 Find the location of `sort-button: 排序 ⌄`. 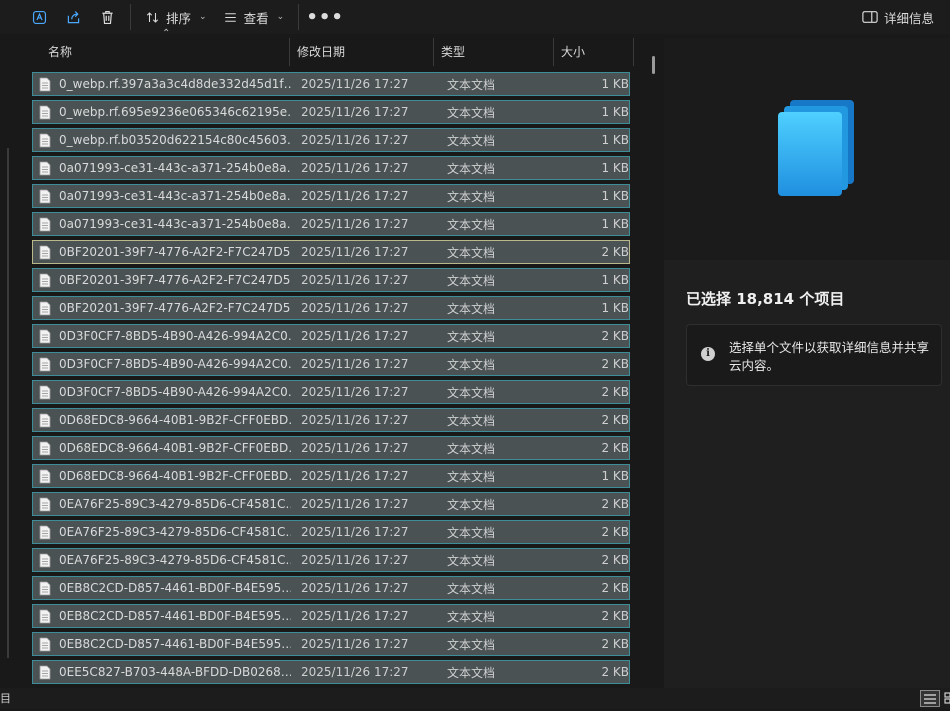

sort-button: 排序 ⌄ is located at coordinates (176, 17).